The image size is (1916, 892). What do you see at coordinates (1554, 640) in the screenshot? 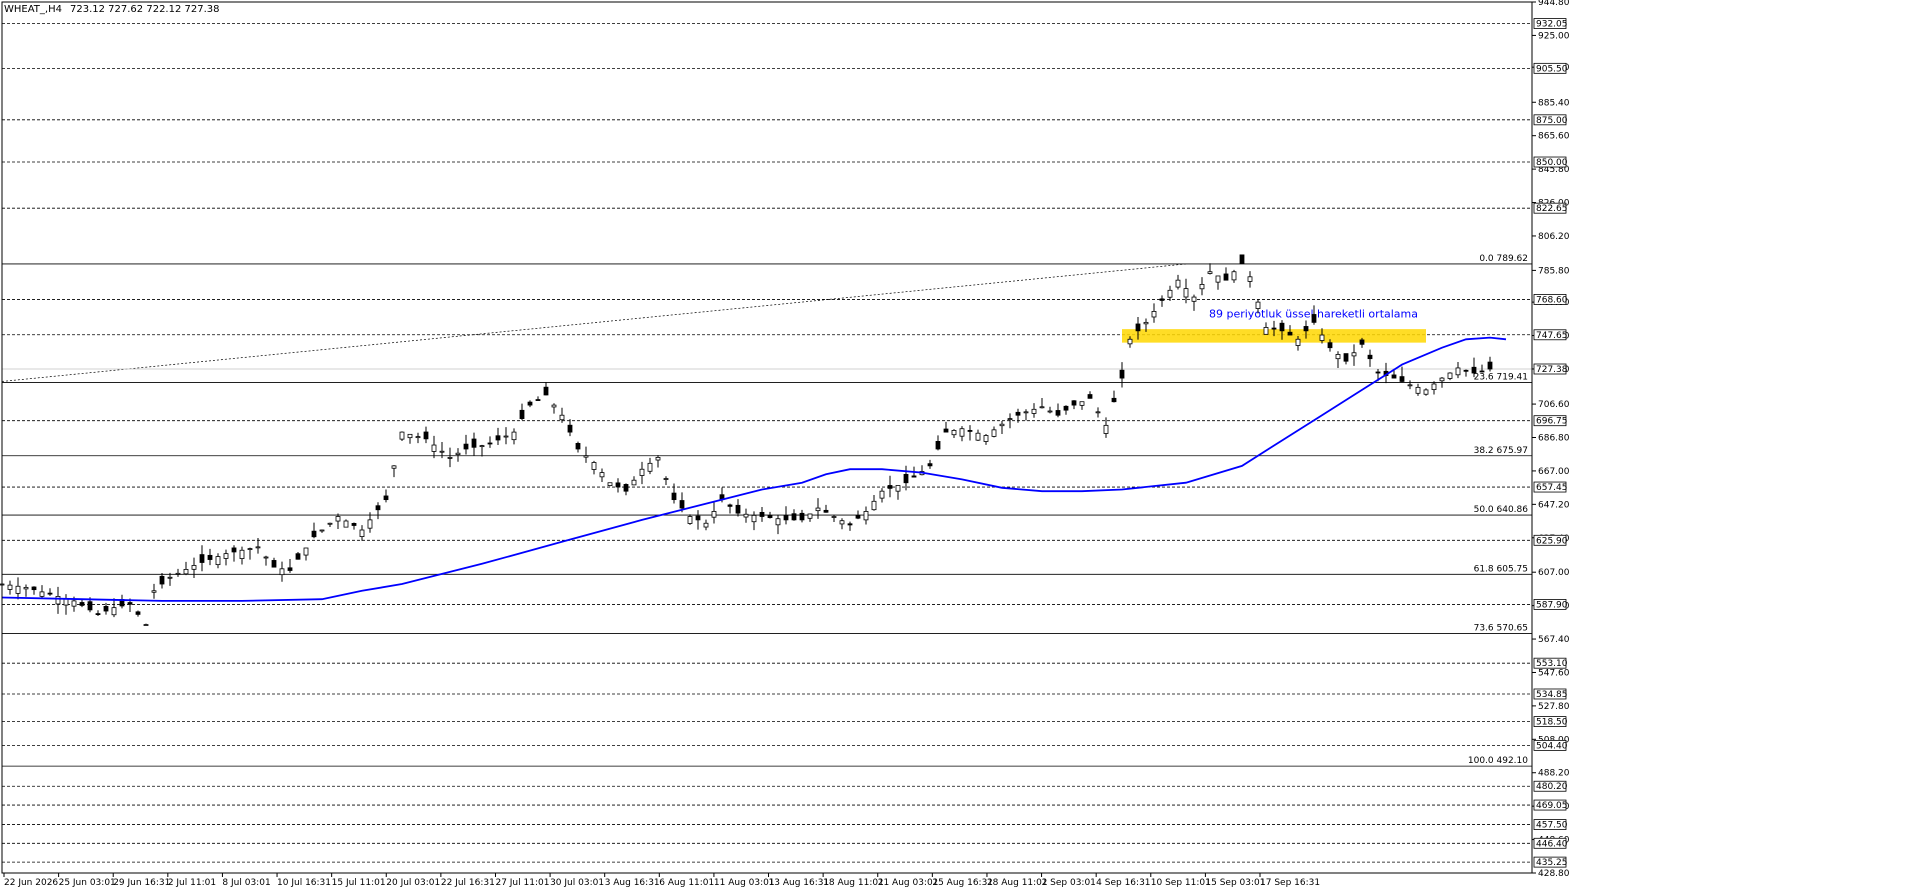
I see `y-tick-label: 567.40` at bounding box center [1554, 640].